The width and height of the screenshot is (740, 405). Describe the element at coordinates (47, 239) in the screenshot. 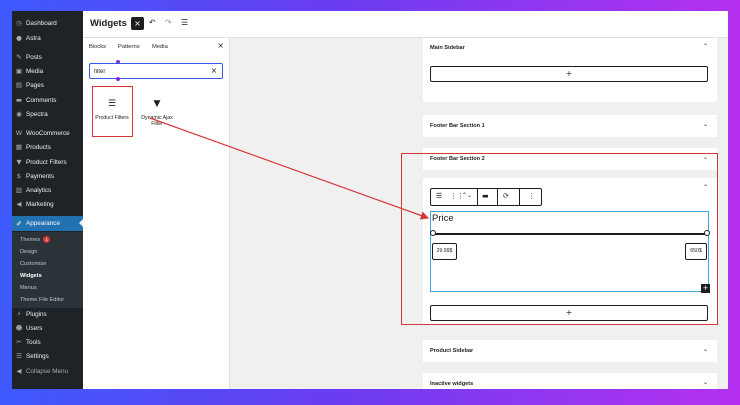

I see `update-count-badge: 1` at that location.